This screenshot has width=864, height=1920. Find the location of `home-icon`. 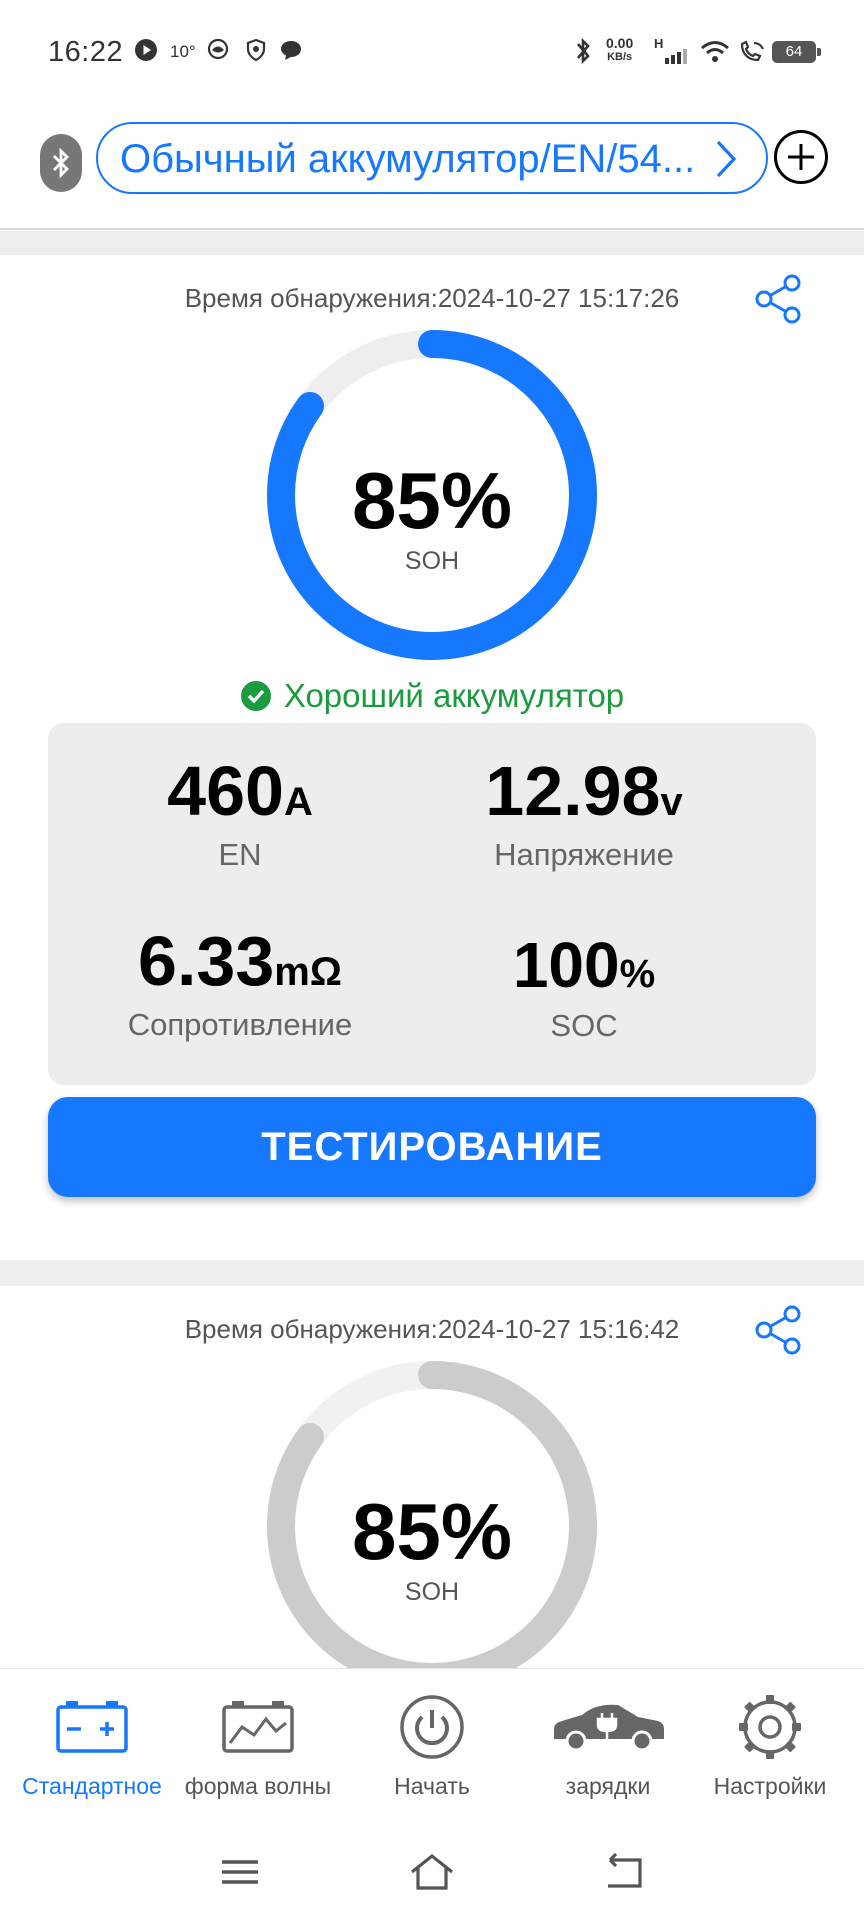

home-icon is located at coordinates (432, 1872).